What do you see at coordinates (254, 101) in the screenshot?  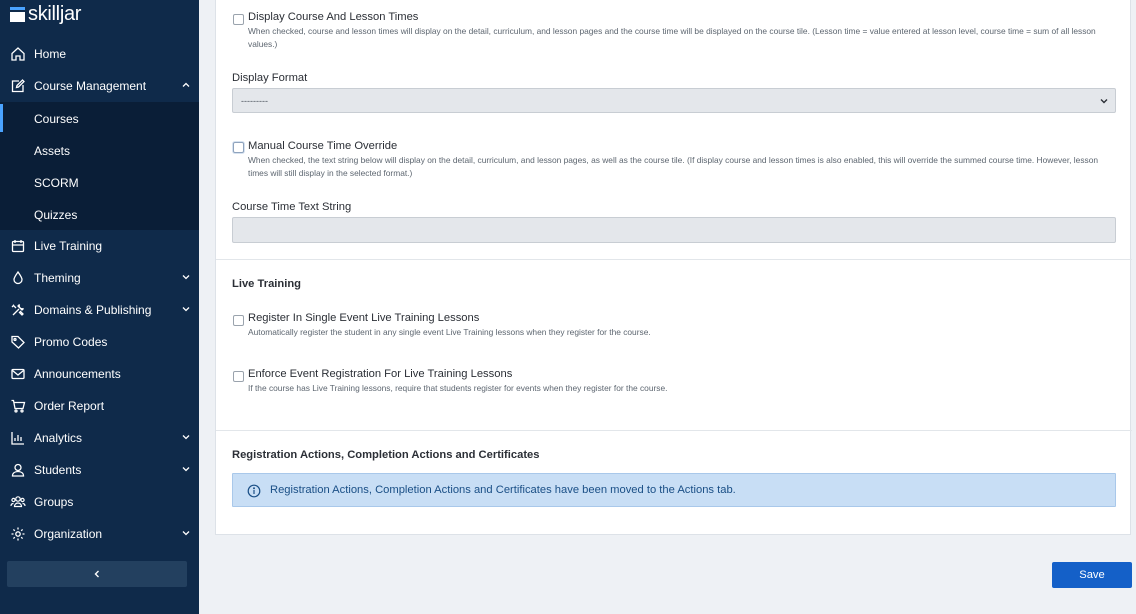 I see `display-format-value: ---------` at bounding box center [254, 101].